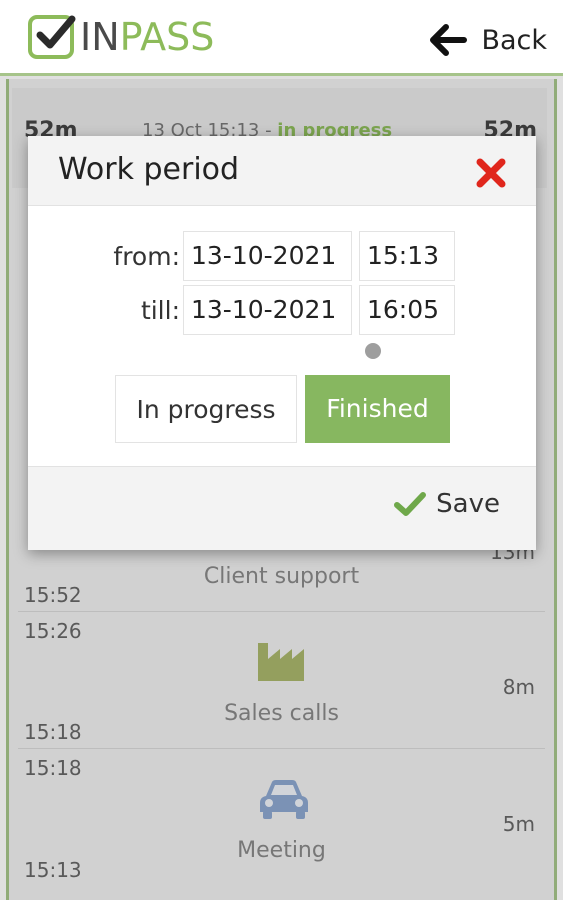  I want to click on checkmark-icon, so click(410, 504).